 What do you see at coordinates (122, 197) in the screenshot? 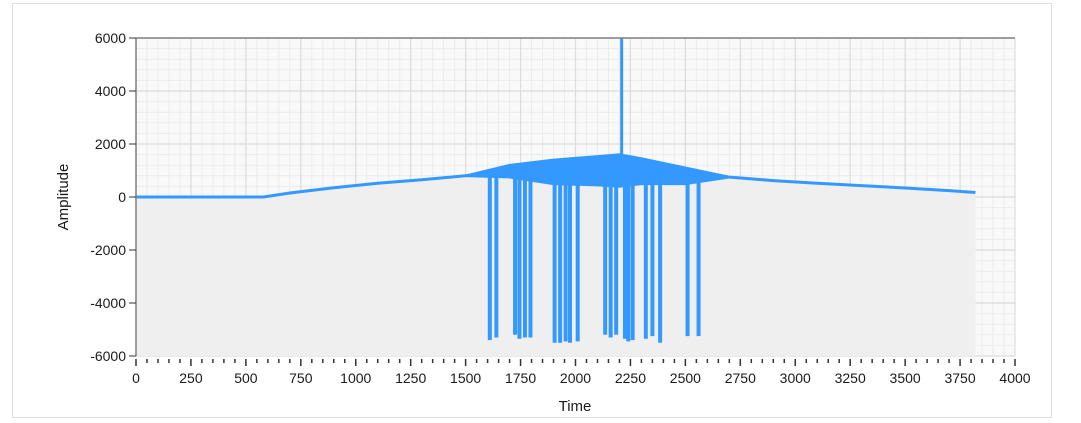
I see `y-tick-label: 0` at bounding box center [122, 197].